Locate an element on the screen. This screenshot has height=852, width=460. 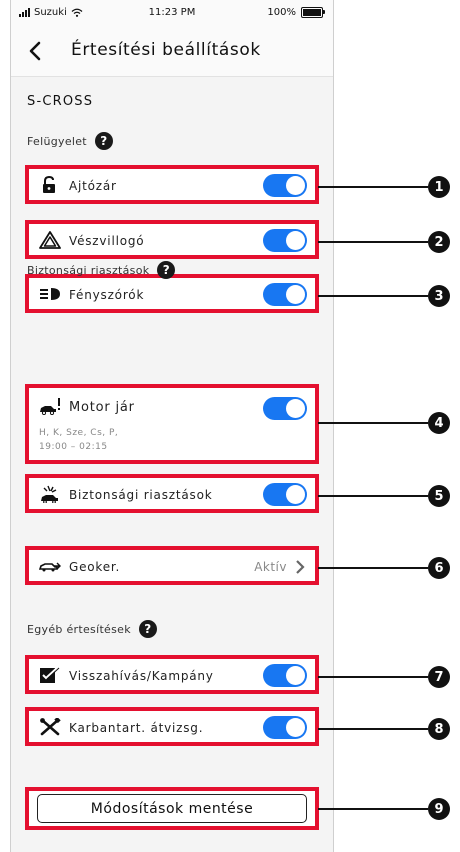
nav-bar: Értesítési beállítások is located at coordinates (172, 51).